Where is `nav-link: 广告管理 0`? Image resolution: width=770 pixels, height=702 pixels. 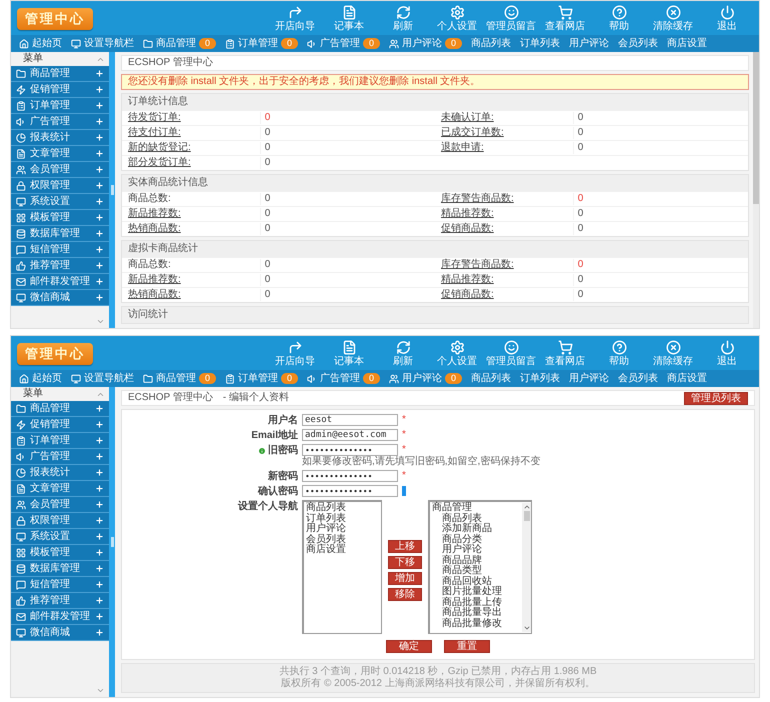
nav-link: 广告管理 0 is located at coordinates (343, 378).